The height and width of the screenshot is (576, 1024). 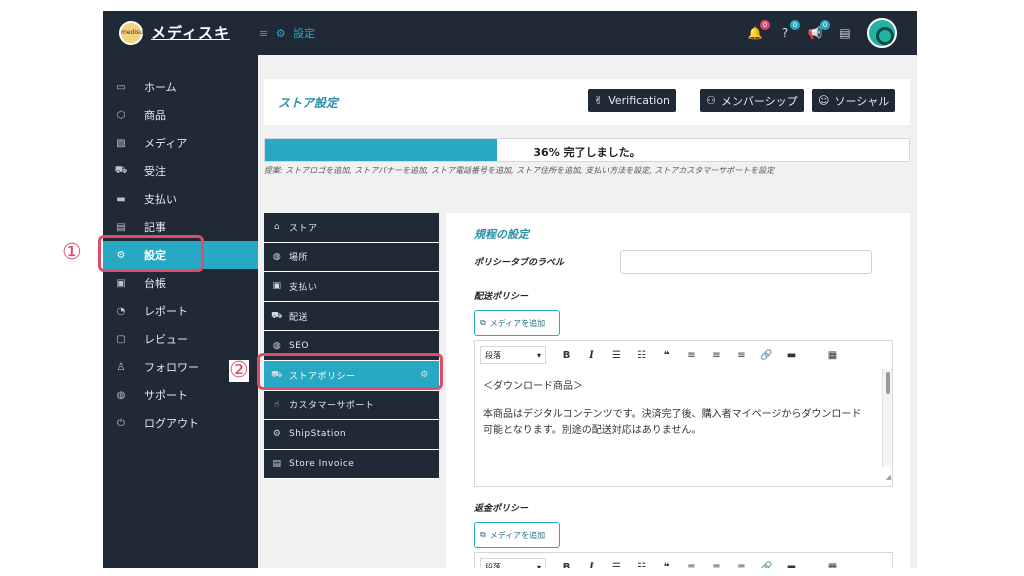 What do you see at coordinates (351, 228) in the screenshot?
I see `store-menu-store: ⌂ ストア` at bounding box center [351, 228].